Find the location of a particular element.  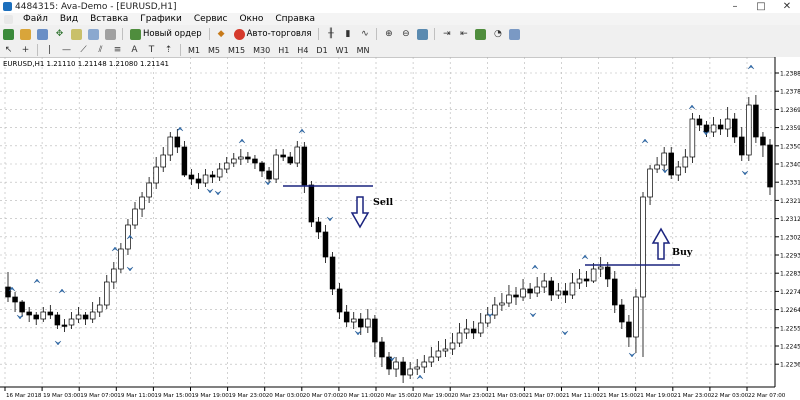

market-watch-icon is located at coordinates (42, 34).